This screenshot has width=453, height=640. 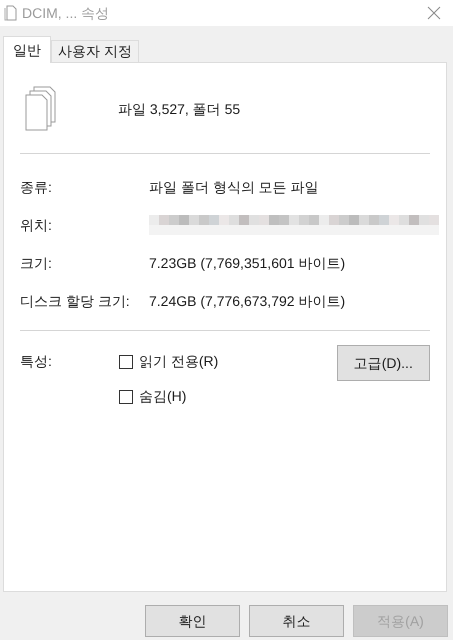 What do you see at coordinates (247, 301) in the screenshot?
I see `field-value: 7.24GB (7,776,673,792 바이트)` at bounding box center [247, 301].